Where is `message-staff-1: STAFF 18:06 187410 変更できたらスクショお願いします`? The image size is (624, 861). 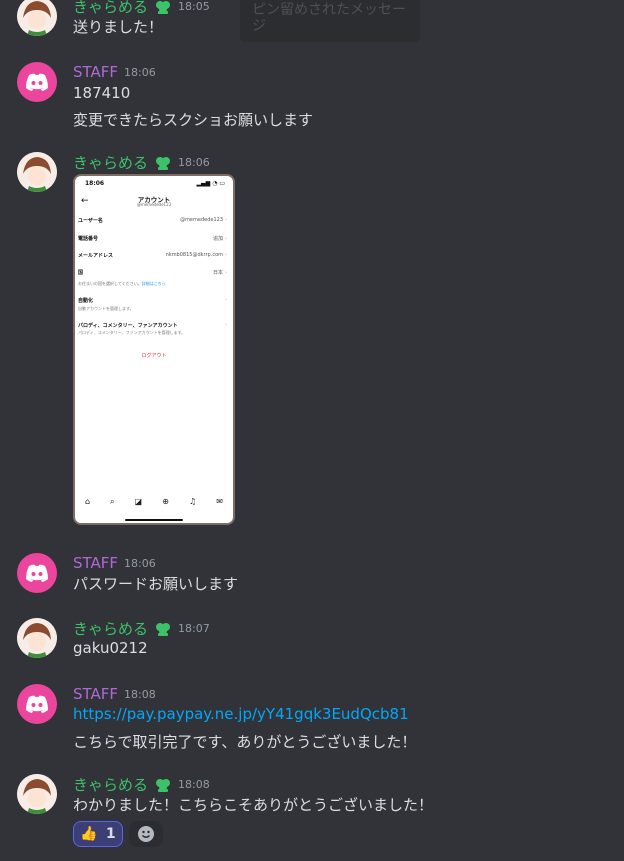
message-staff-1: STAFF 18:06 187410 変更できたらスクショお願いします is located at coordinates (312, 97).